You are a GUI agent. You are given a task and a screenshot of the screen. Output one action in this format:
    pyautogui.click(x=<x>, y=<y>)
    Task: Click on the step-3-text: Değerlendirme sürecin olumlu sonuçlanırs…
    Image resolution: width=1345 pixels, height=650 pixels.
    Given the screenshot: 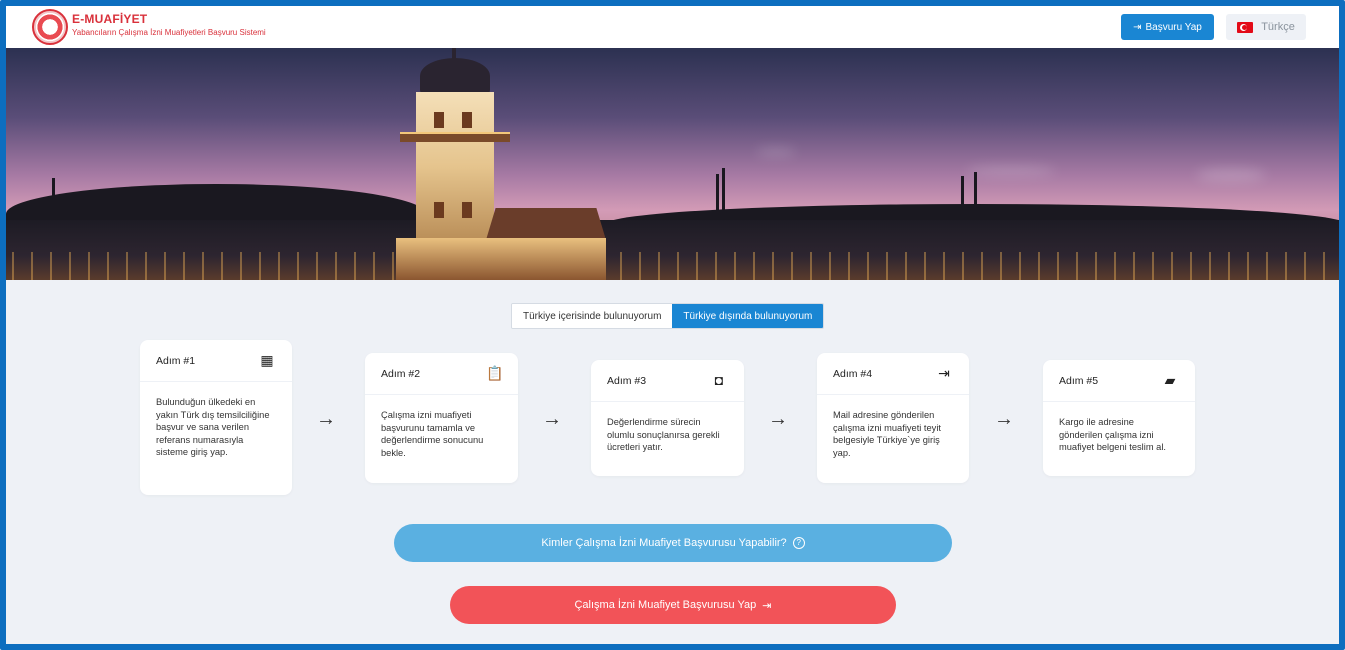 What is the action you would take?
    pyautogui.click(x=663, y=434)
    